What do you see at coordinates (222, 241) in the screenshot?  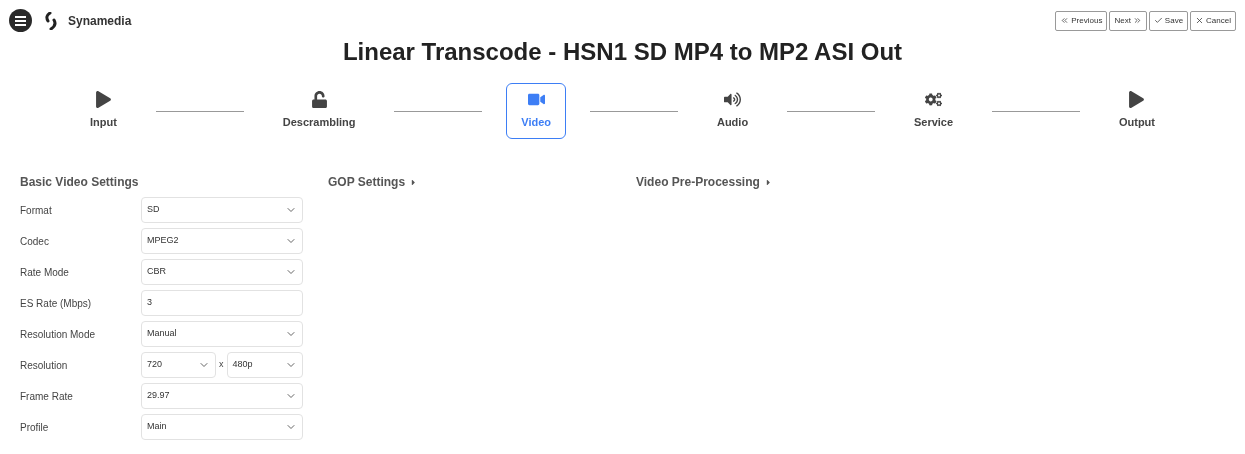 I see `select-field: MPEG2` at bounding box center [222, 241].